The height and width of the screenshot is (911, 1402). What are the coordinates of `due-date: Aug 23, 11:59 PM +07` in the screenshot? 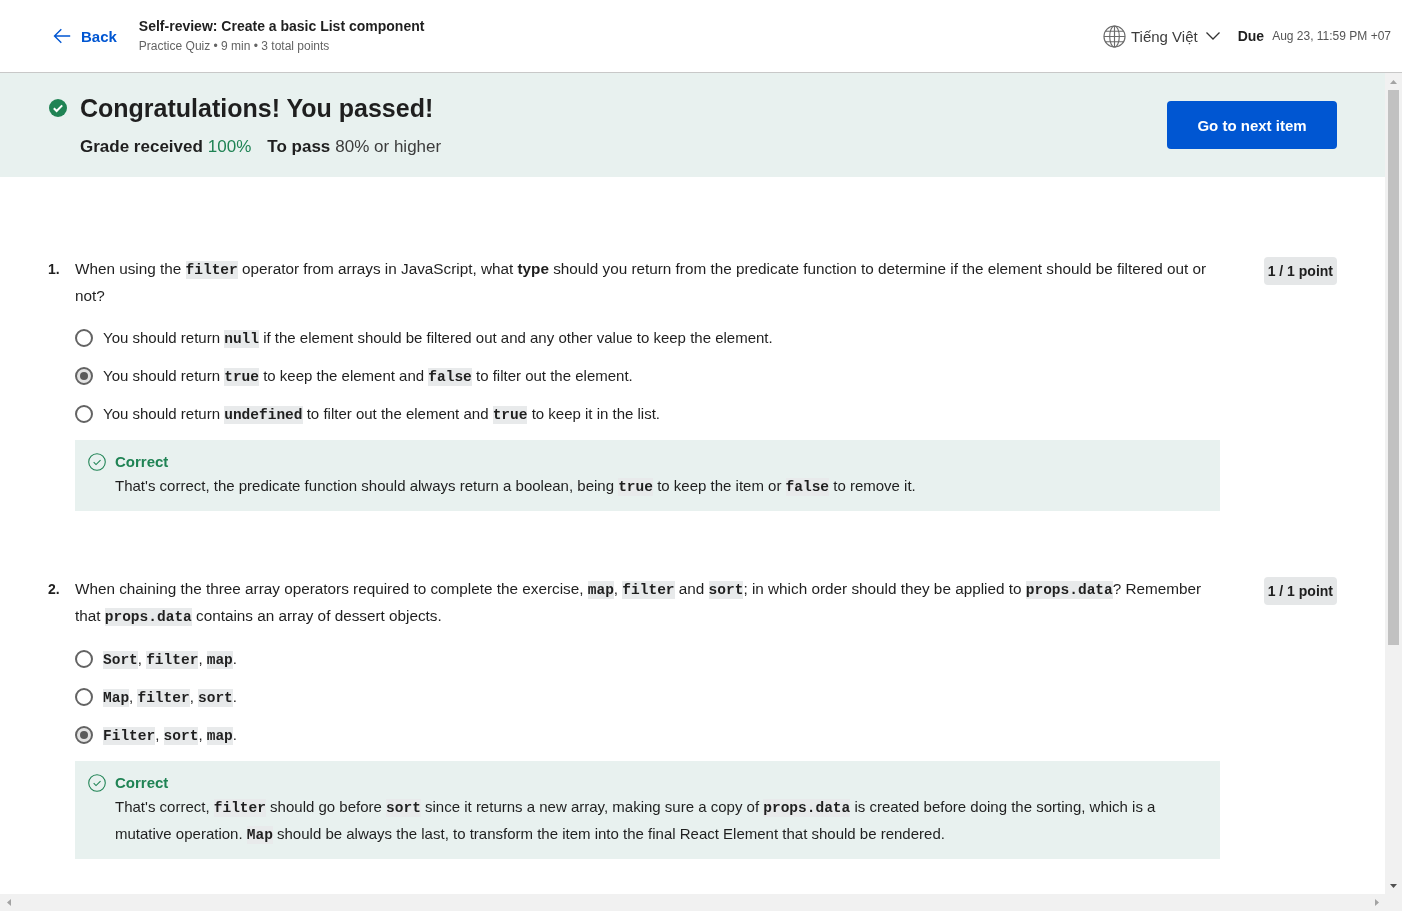 It's located at (1331, 36).